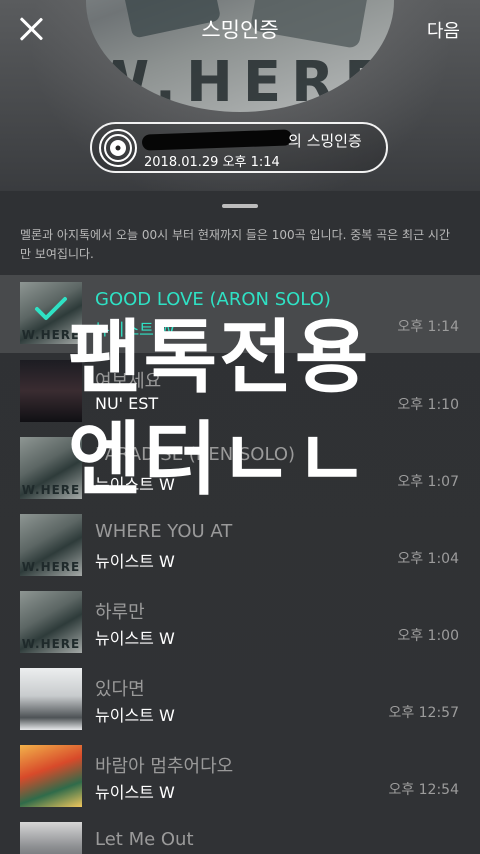 The height and width of the screenshot is (854, 480). What do you see at coordinates (164, 766) in the screenshot?
I see `song-title: 바람아 멈추어다오` at bounding box center [164, 766].